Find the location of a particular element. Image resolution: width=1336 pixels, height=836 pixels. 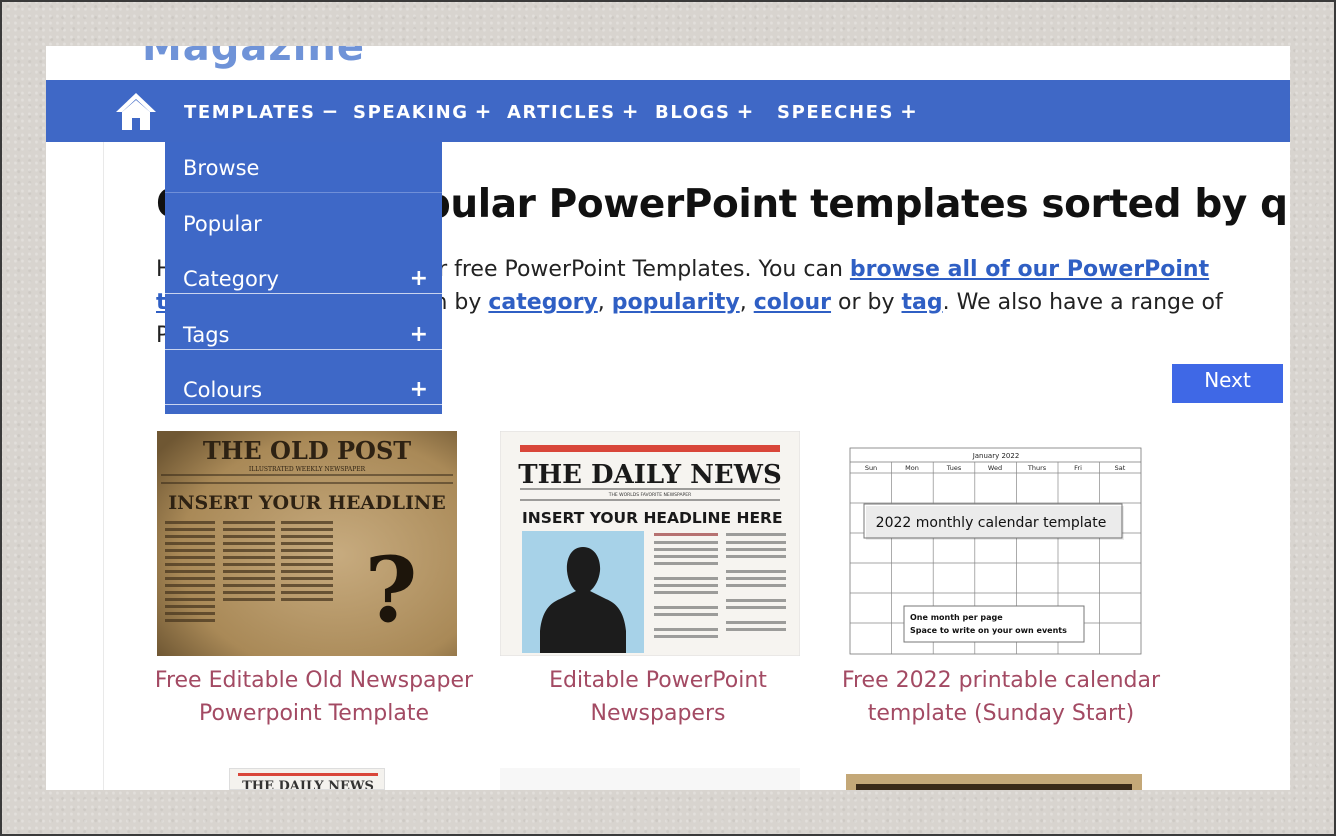

site-logo: Magazine is located at coordinates (253, 58).